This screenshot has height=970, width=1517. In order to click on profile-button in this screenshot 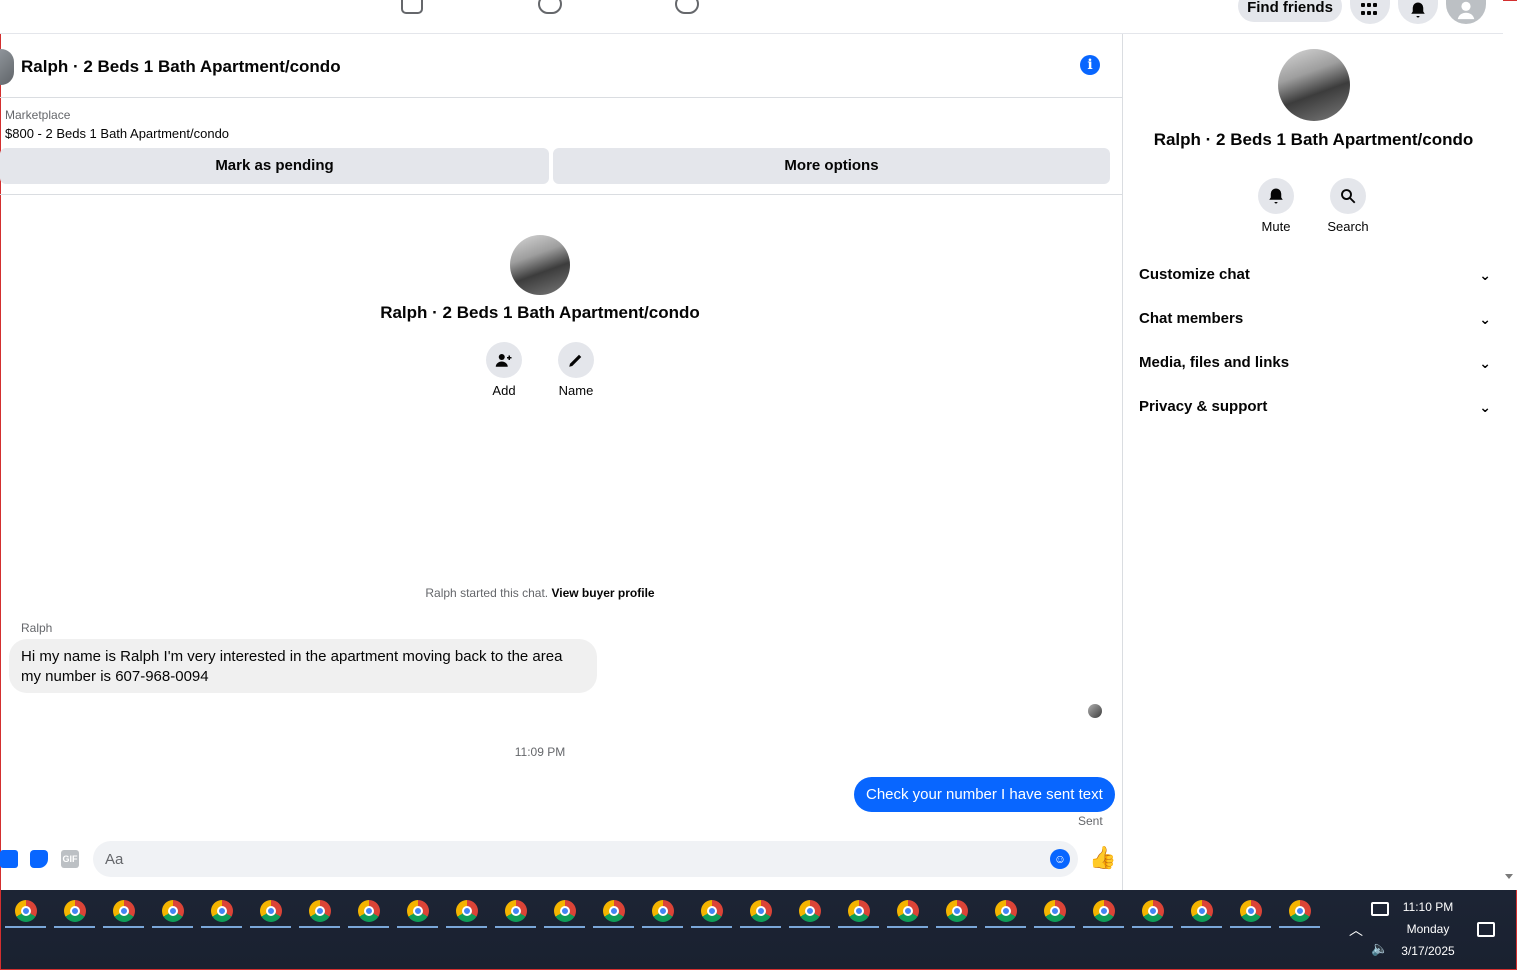, I will do `click(1466, 12)`.